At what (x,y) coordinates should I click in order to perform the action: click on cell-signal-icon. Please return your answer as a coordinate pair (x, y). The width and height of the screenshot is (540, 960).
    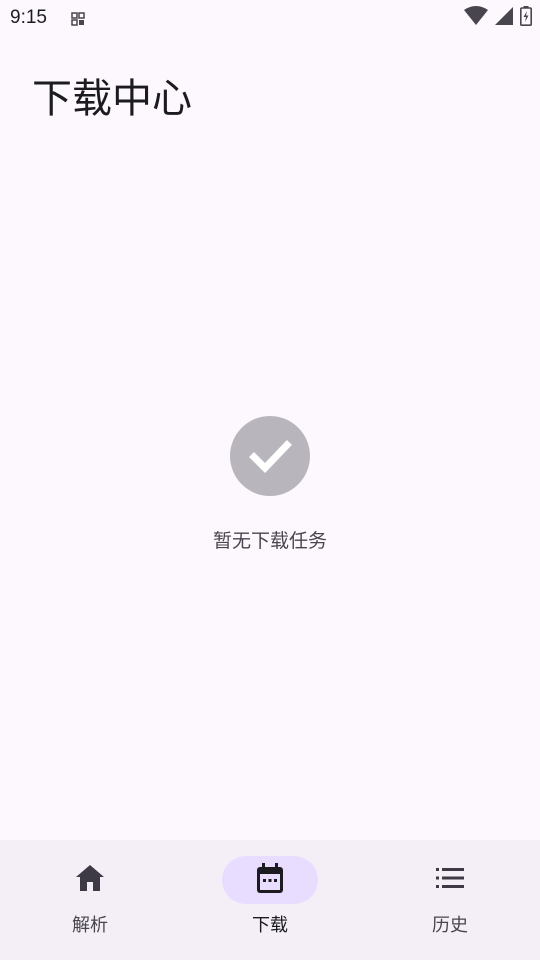
    Looking at the image, I should click on (504, 18).